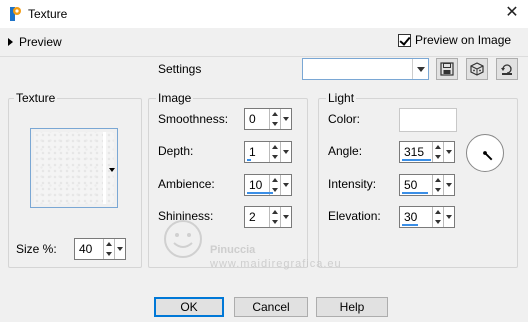 The height and width of the screenshot is (322, 528). Describe the element at coordinates (10, 42) in the screenshot. I see `expand-triangle-icon` at that location.